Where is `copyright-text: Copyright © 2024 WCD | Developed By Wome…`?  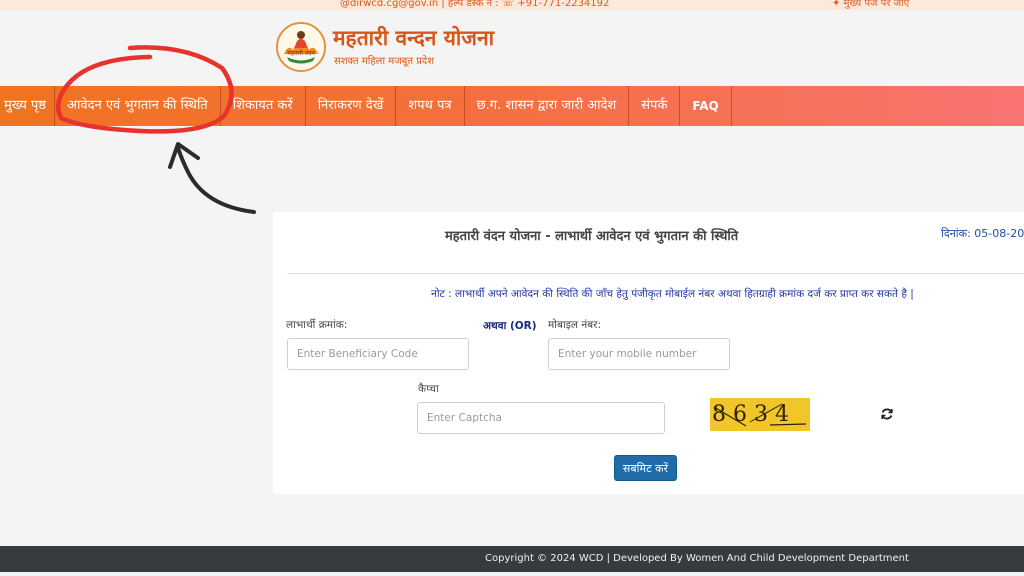
copyright-text: Copyright © 2024 WCD | Developed By Wome… is located at coordinates (697, 558).